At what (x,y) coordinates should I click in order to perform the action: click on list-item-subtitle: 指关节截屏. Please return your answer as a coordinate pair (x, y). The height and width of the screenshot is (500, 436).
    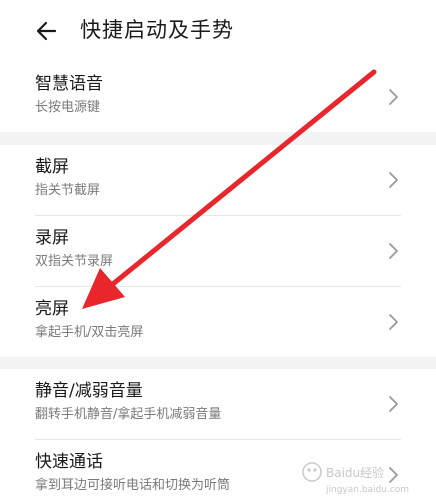
    Looking at the image, I should click on (68, 190).